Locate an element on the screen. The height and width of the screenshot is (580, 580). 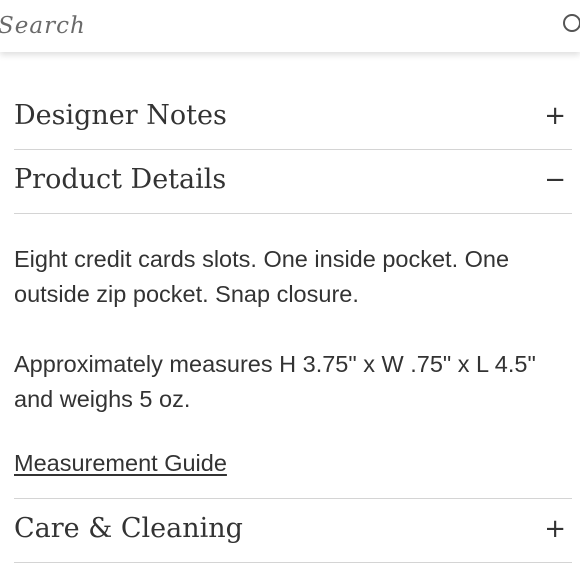
care-cleaning-header: Care & Cleaning + is located at coordinates (293, 531).